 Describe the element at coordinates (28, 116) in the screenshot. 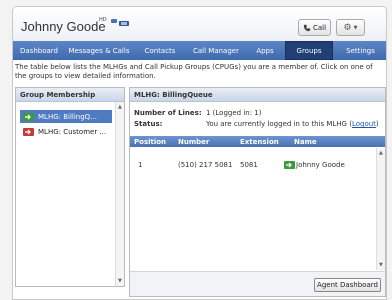

I see `group-logged-in-icon` at that location.